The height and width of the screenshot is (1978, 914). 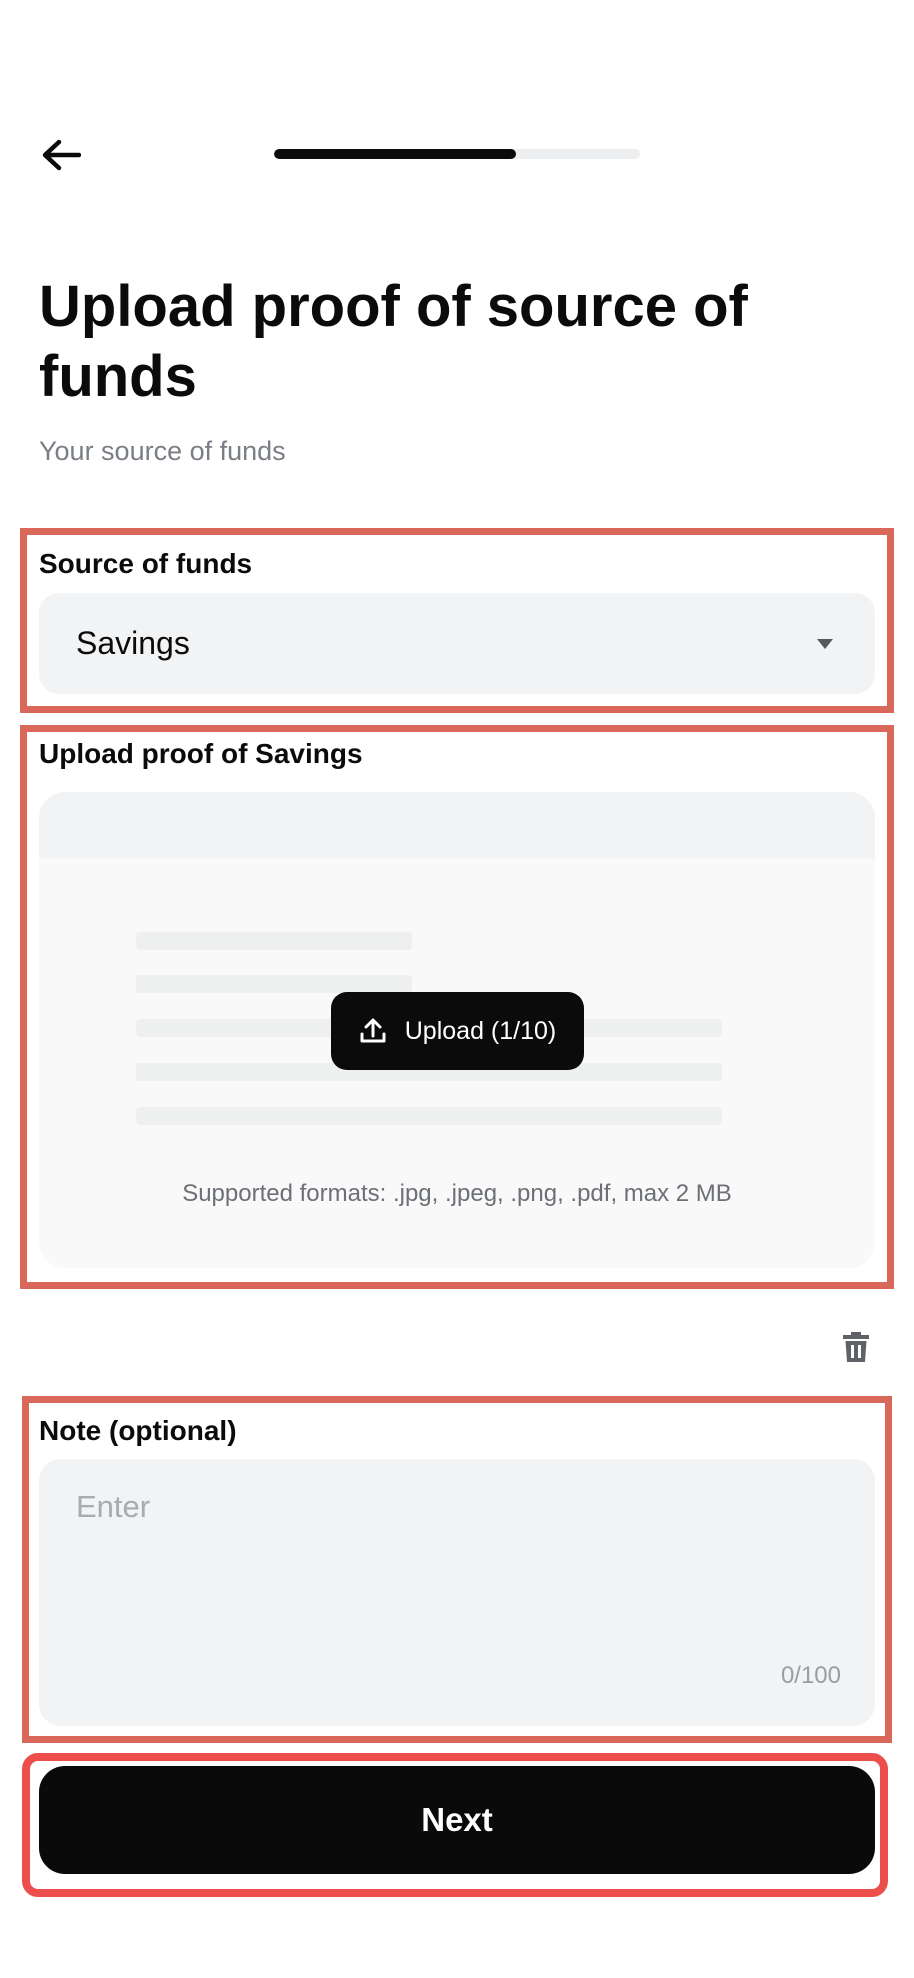 I want to click on source-field-label: Source of funds, so click(x=146, y=563).